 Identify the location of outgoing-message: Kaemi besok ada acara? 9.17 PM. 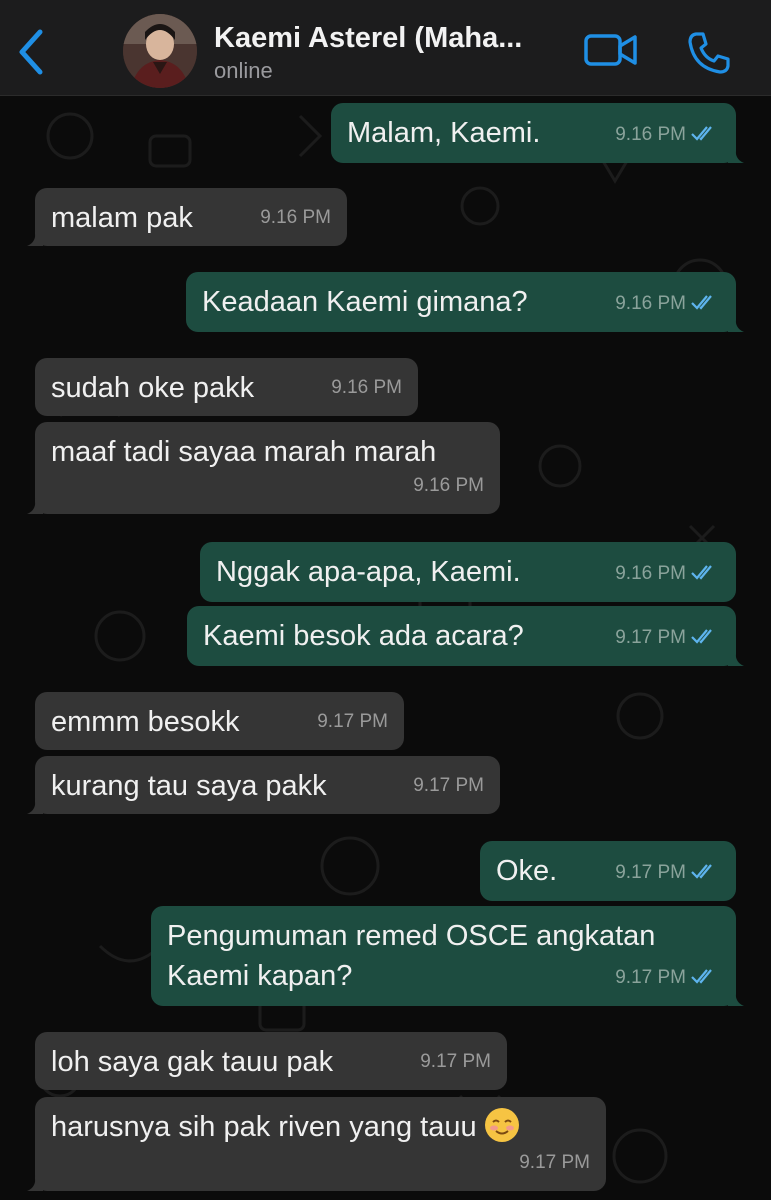
(465, 636).